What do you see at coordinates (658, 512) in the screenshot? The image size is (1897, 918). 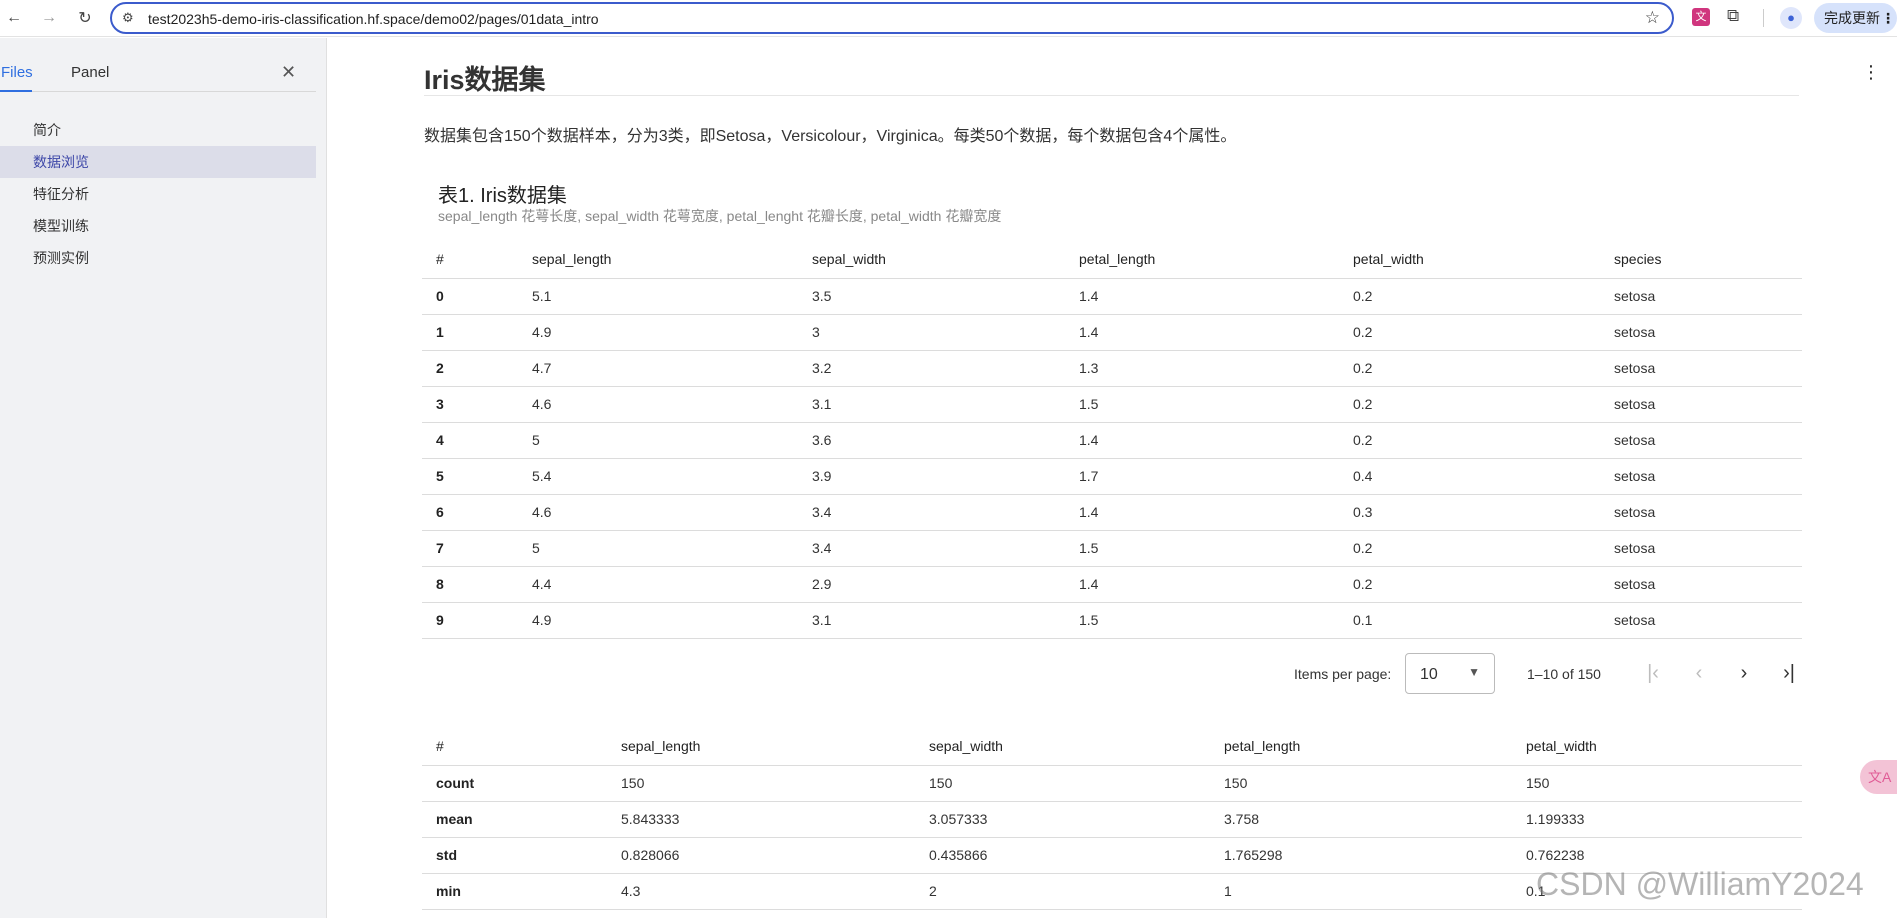 I see `table-cell: 4.6` at bounding box center [658, 512].